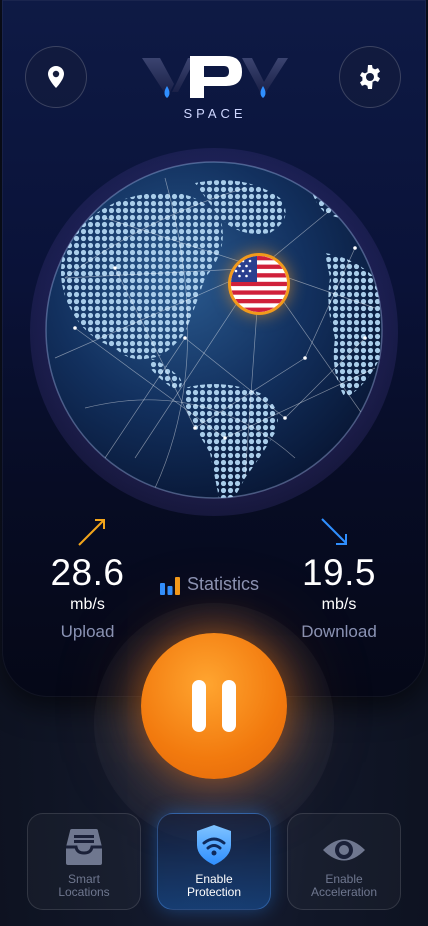  What do you see at coordinates (199, 706) in the screenshot?
I see `pause-icon` at bounding box center [199, 706].